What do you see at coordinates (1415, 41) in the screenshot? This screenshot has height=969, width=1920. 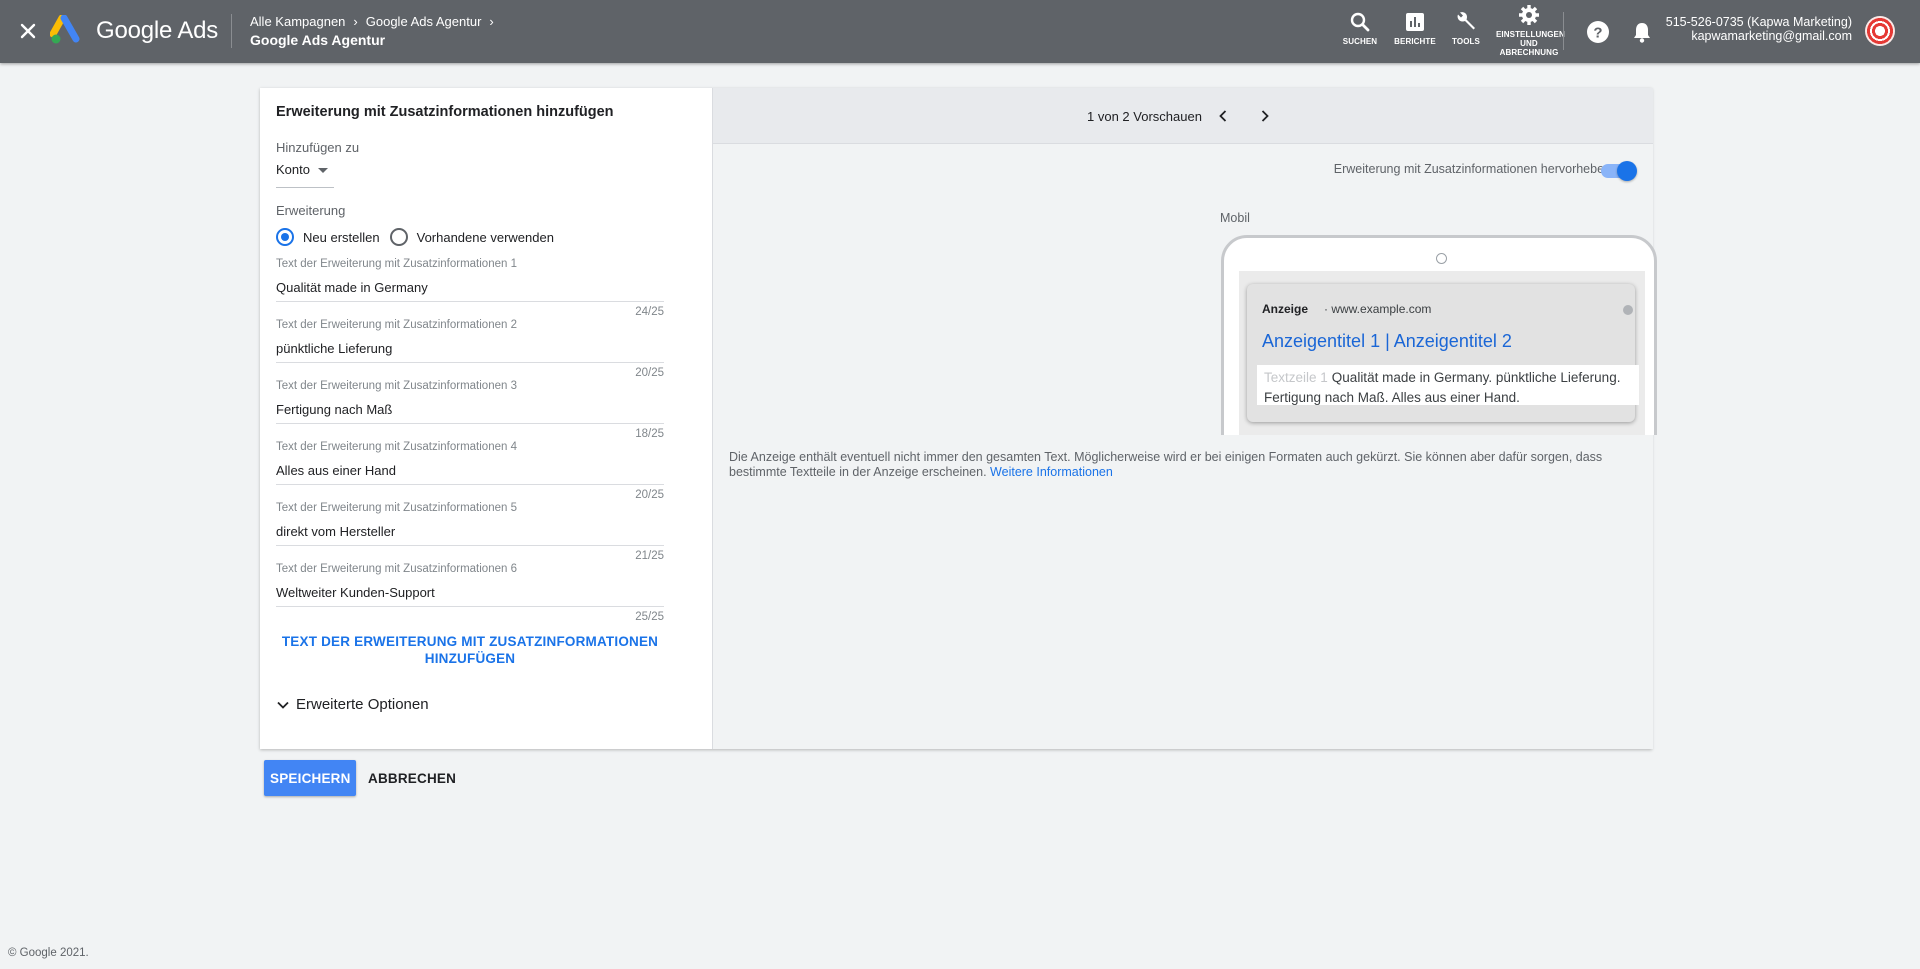 I see `reports-tool-label: BERICHTE` at bounding box center [1415, 41].